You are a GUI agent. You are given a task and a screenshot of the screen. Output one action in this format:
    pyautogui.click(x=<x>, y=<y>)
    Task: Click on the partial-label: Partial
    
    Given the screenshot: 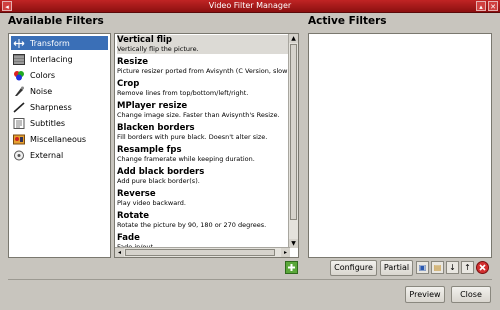 What is the action you would take?
    pyautogui.click(x=396, y=267)
    